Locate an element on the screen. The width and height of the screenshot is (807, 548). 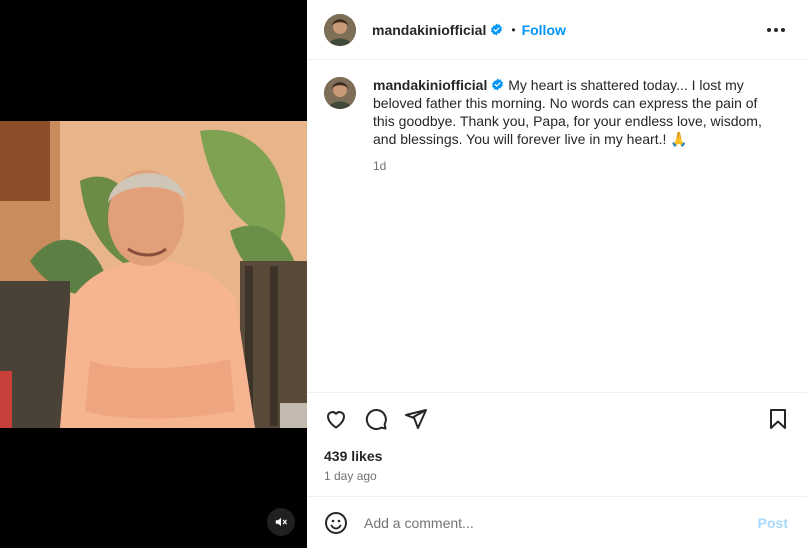
speaker-muted-icon is located at coordinates (281, 522).